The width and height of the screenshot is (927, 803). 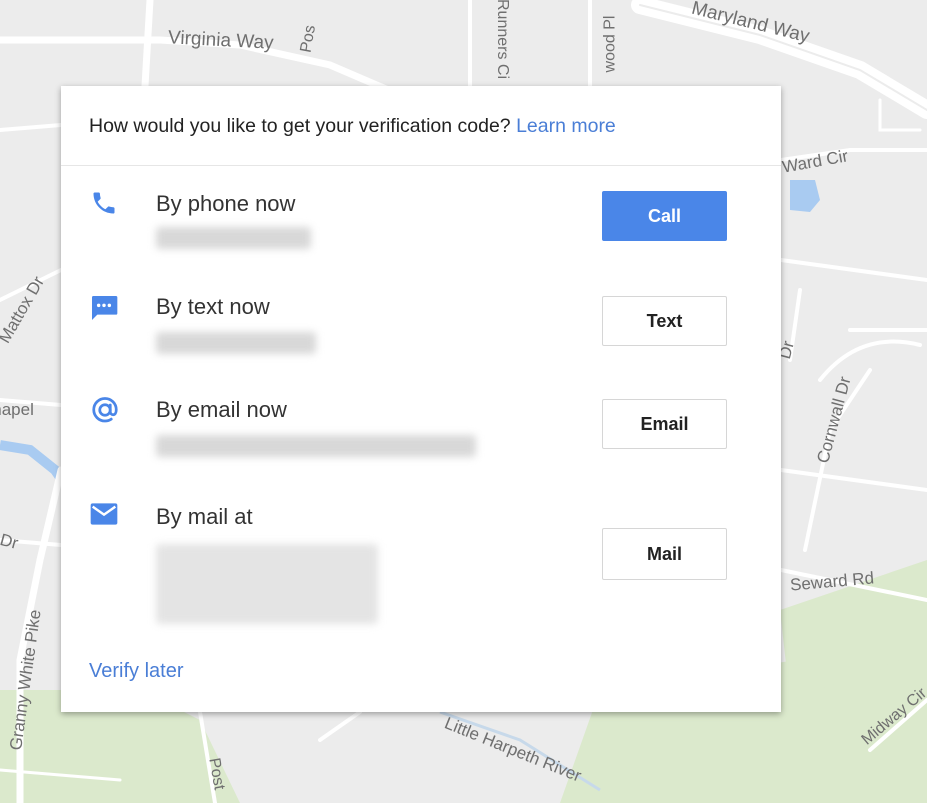 What do you see at coordinates (610, 44) in the screenshot?
I see `road-label-wood-pl: wood Pl` at bounding box center [610, 44].